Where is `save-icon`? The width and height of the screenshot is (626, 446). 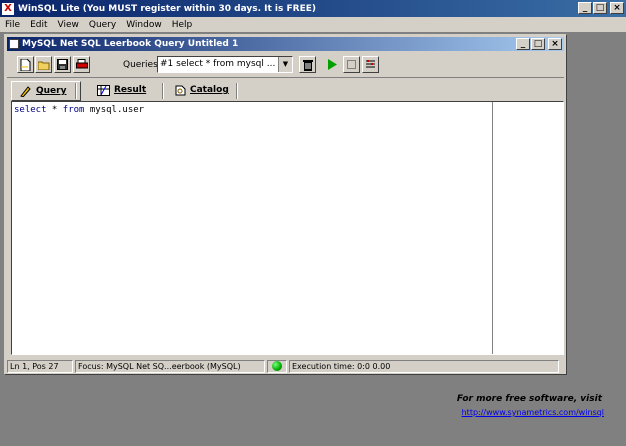
save-icon is located at coordinates (62, 64).